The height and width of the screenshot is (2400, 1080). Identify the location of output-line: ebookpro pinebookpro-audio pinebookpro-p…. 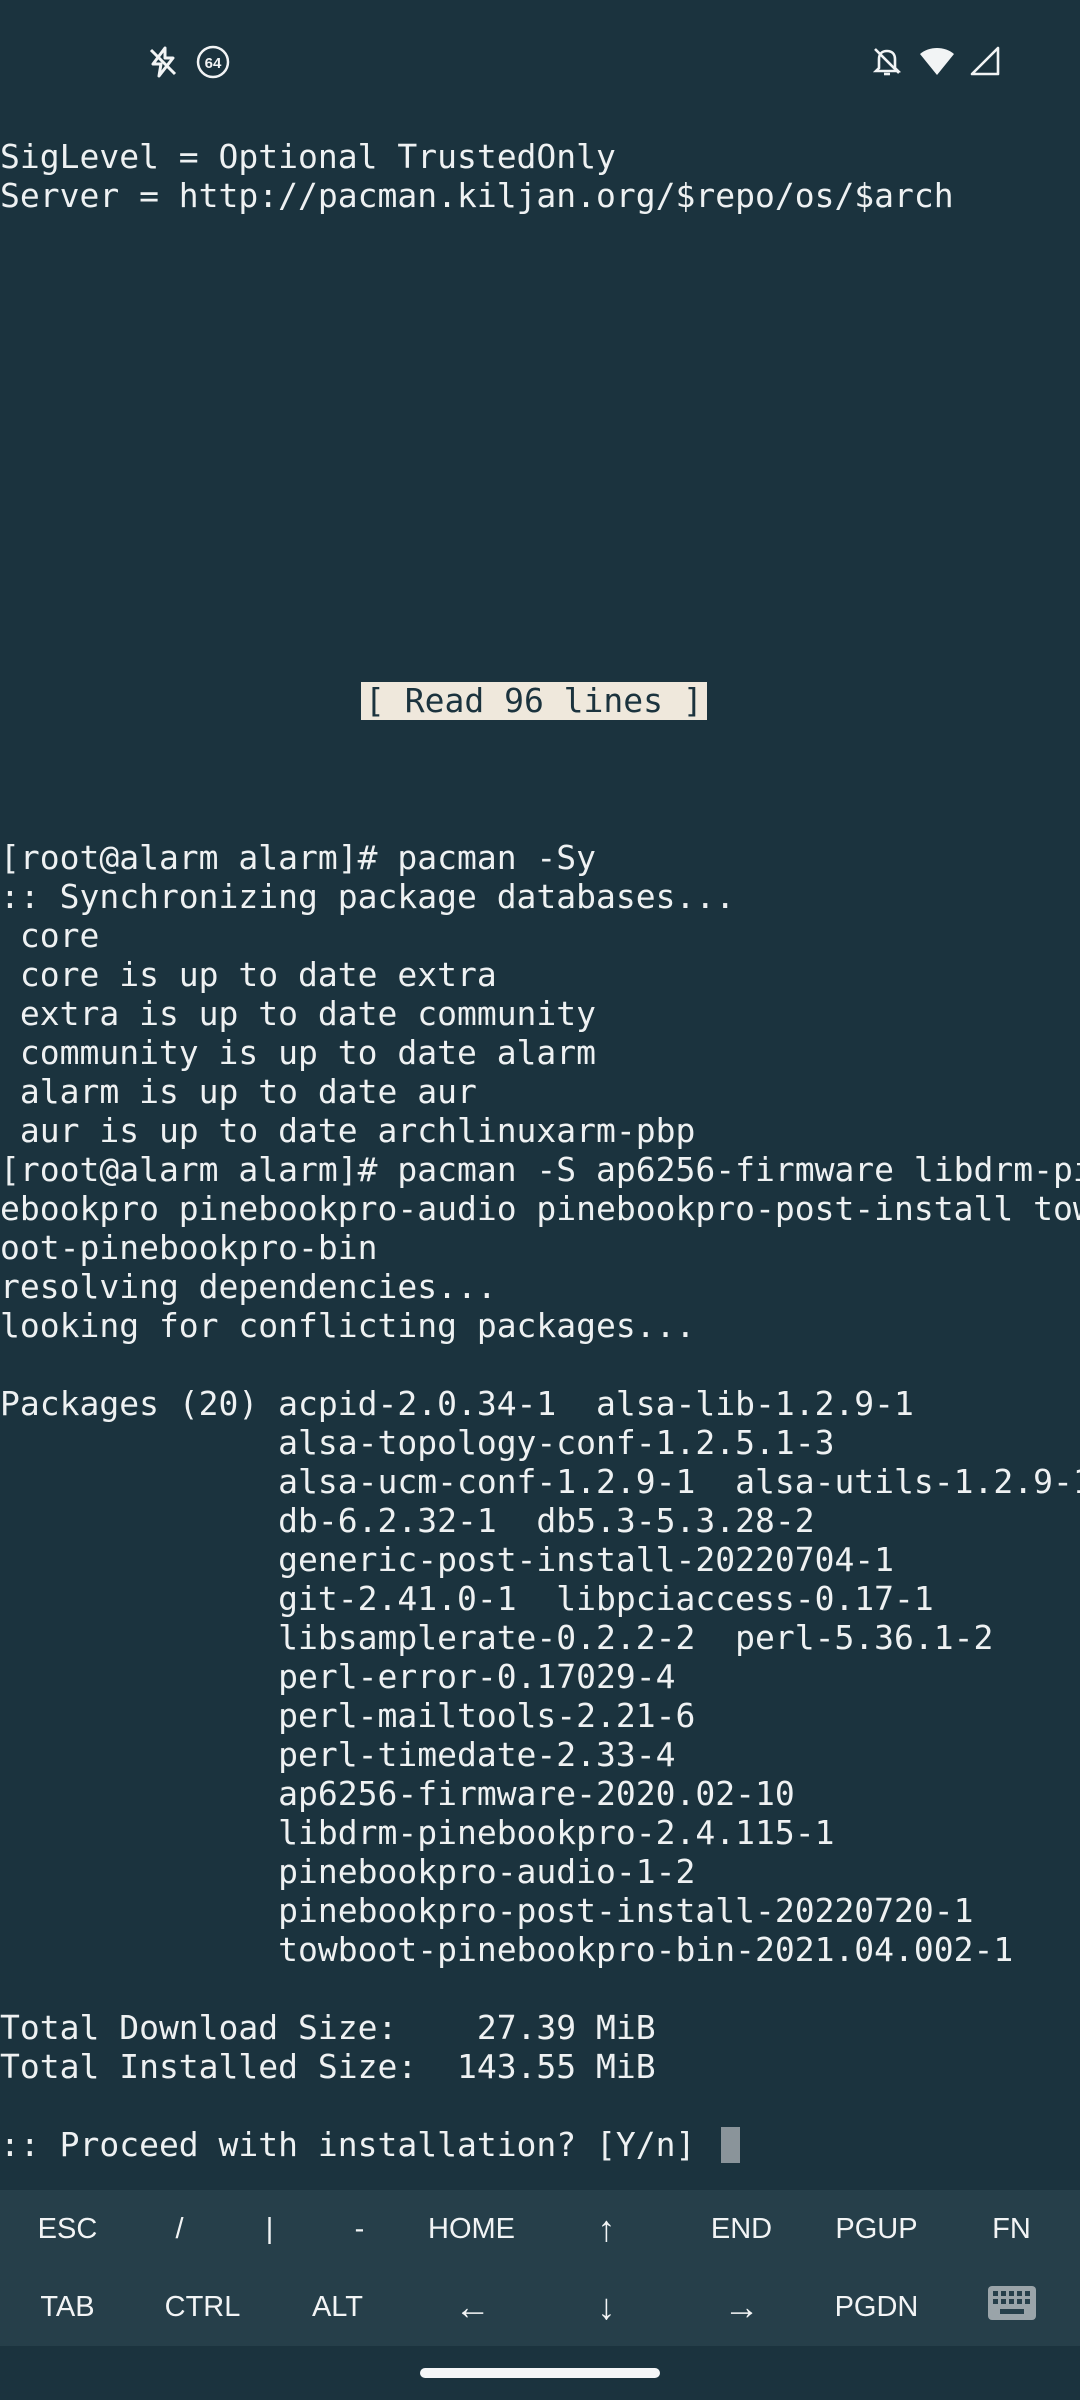
(540, 1208).